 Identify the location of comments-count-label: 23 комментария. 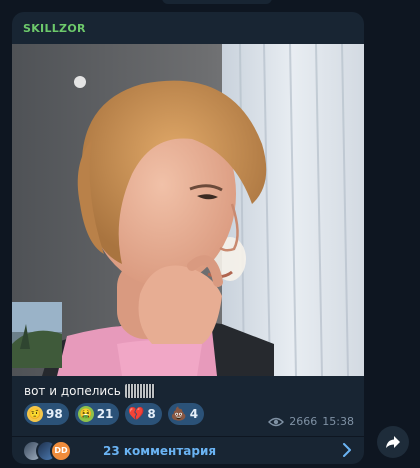
(160, 450).